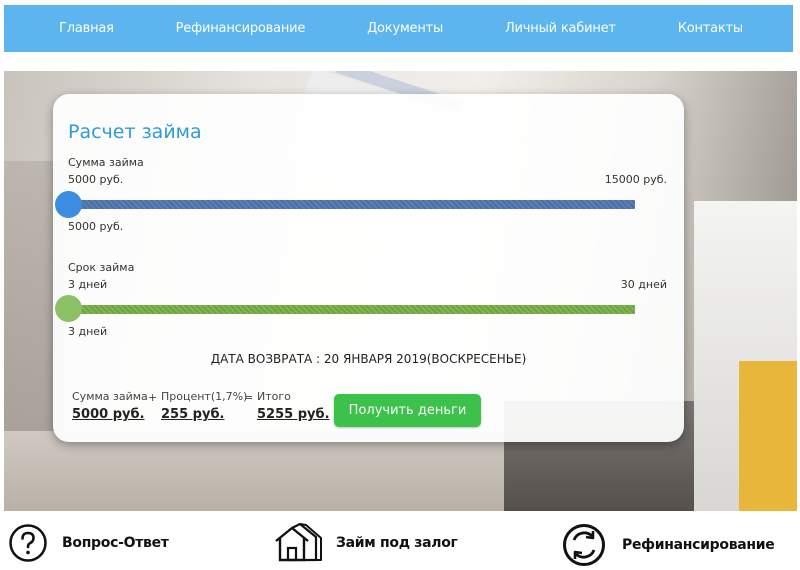 The width and height of the screenshot is (800, 570). Describe the element at coordinates (110, 396) in the screenshot. I see `summary-loan-caption: Сумма займа` at that location.